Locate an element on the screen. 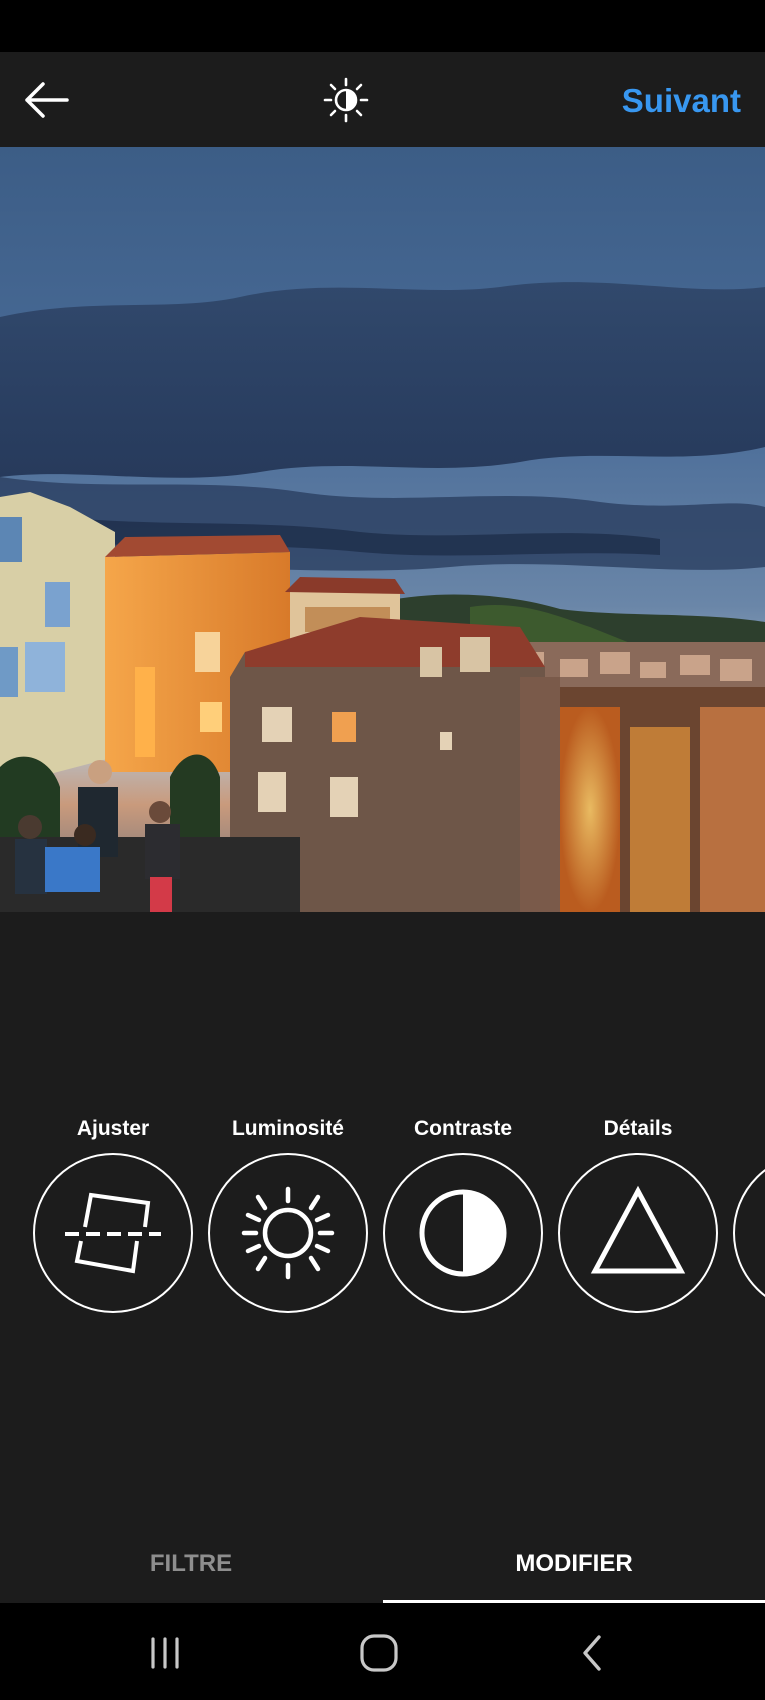 Image resolution: width=765 pixels, height=1700 pixels. home-icon is located at coordinates (379, 1653).